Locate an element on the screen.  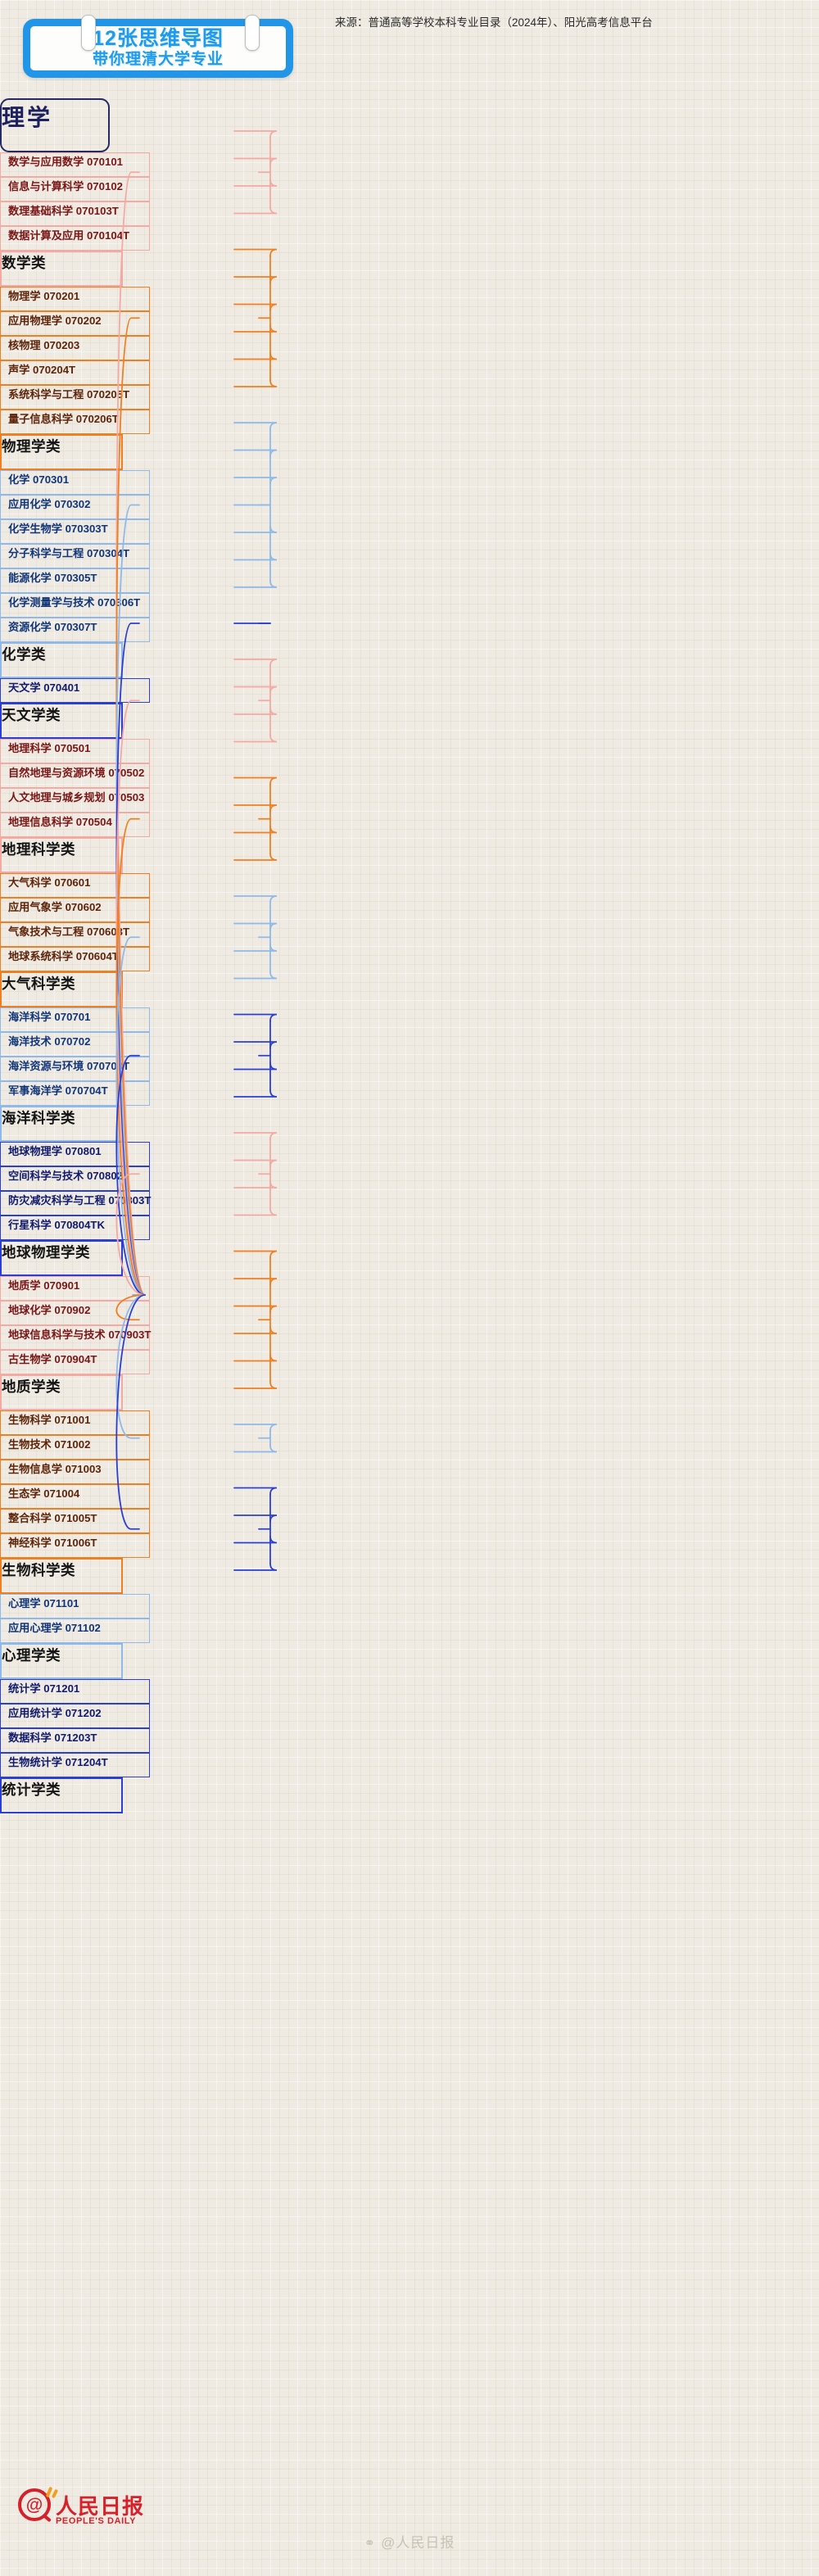
watermark: ⚭ @人民日报 is located at coordinates (409, 2541).